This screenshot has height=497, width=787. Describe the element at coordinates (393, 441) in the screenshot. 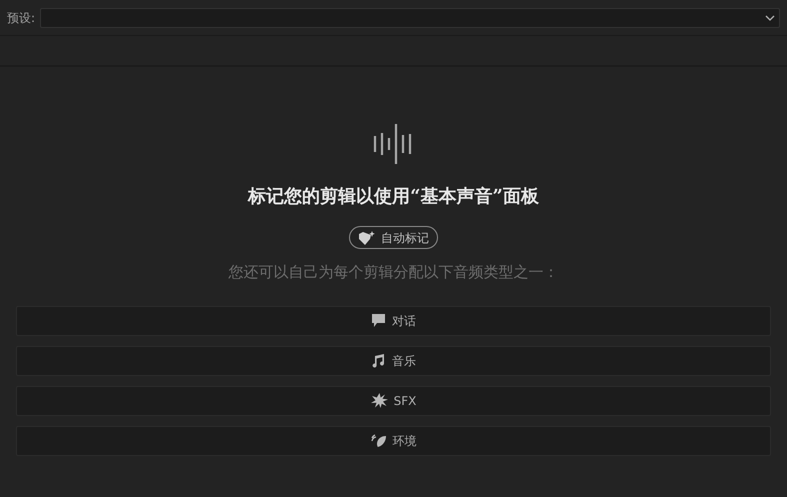

I see `audio-type-button: 环境` at that location.